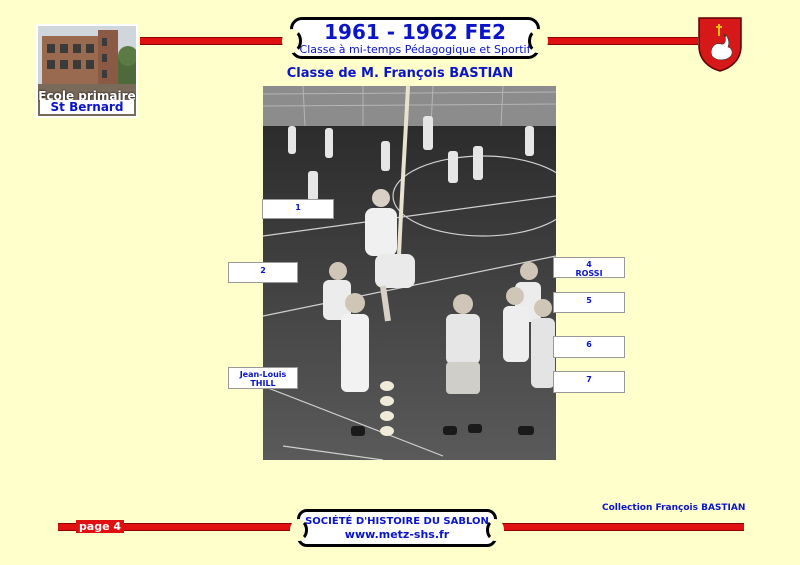  What do you see at coordinates (263, 383) in the screenshot?
I see `label-name: THILL` at bounding box center [263, 383].